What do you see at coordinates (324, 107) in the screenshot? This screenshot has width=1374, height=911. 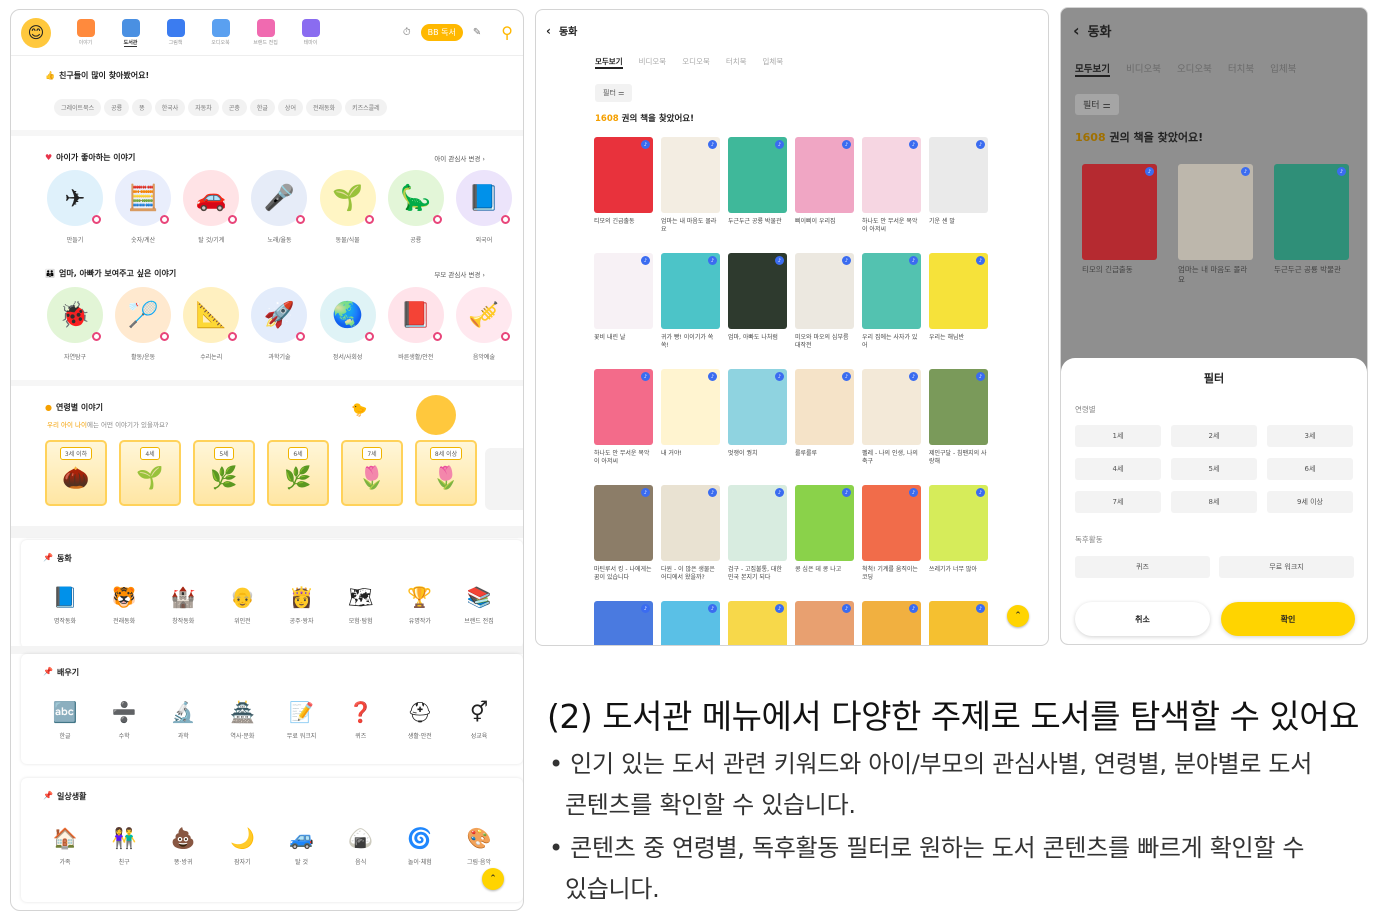 I see `keyword-chip: 전래동화` at bounding box center [324, 107].